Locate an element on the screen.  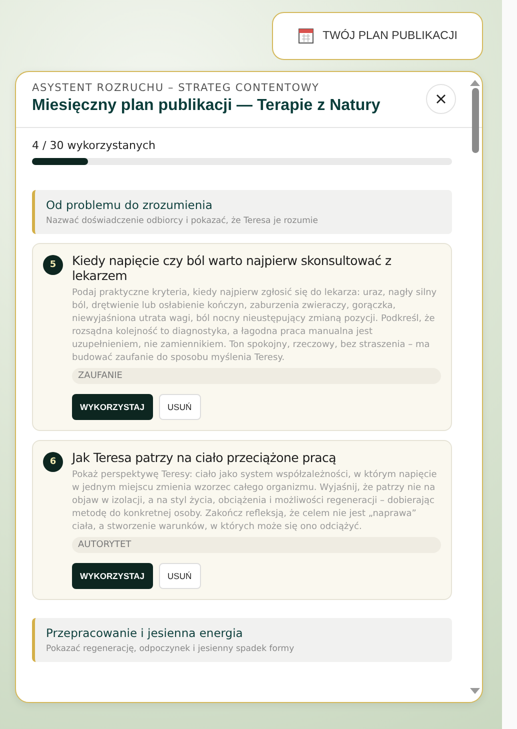
idea-tag: AUTORYTET is located at coordinates (256, 545).